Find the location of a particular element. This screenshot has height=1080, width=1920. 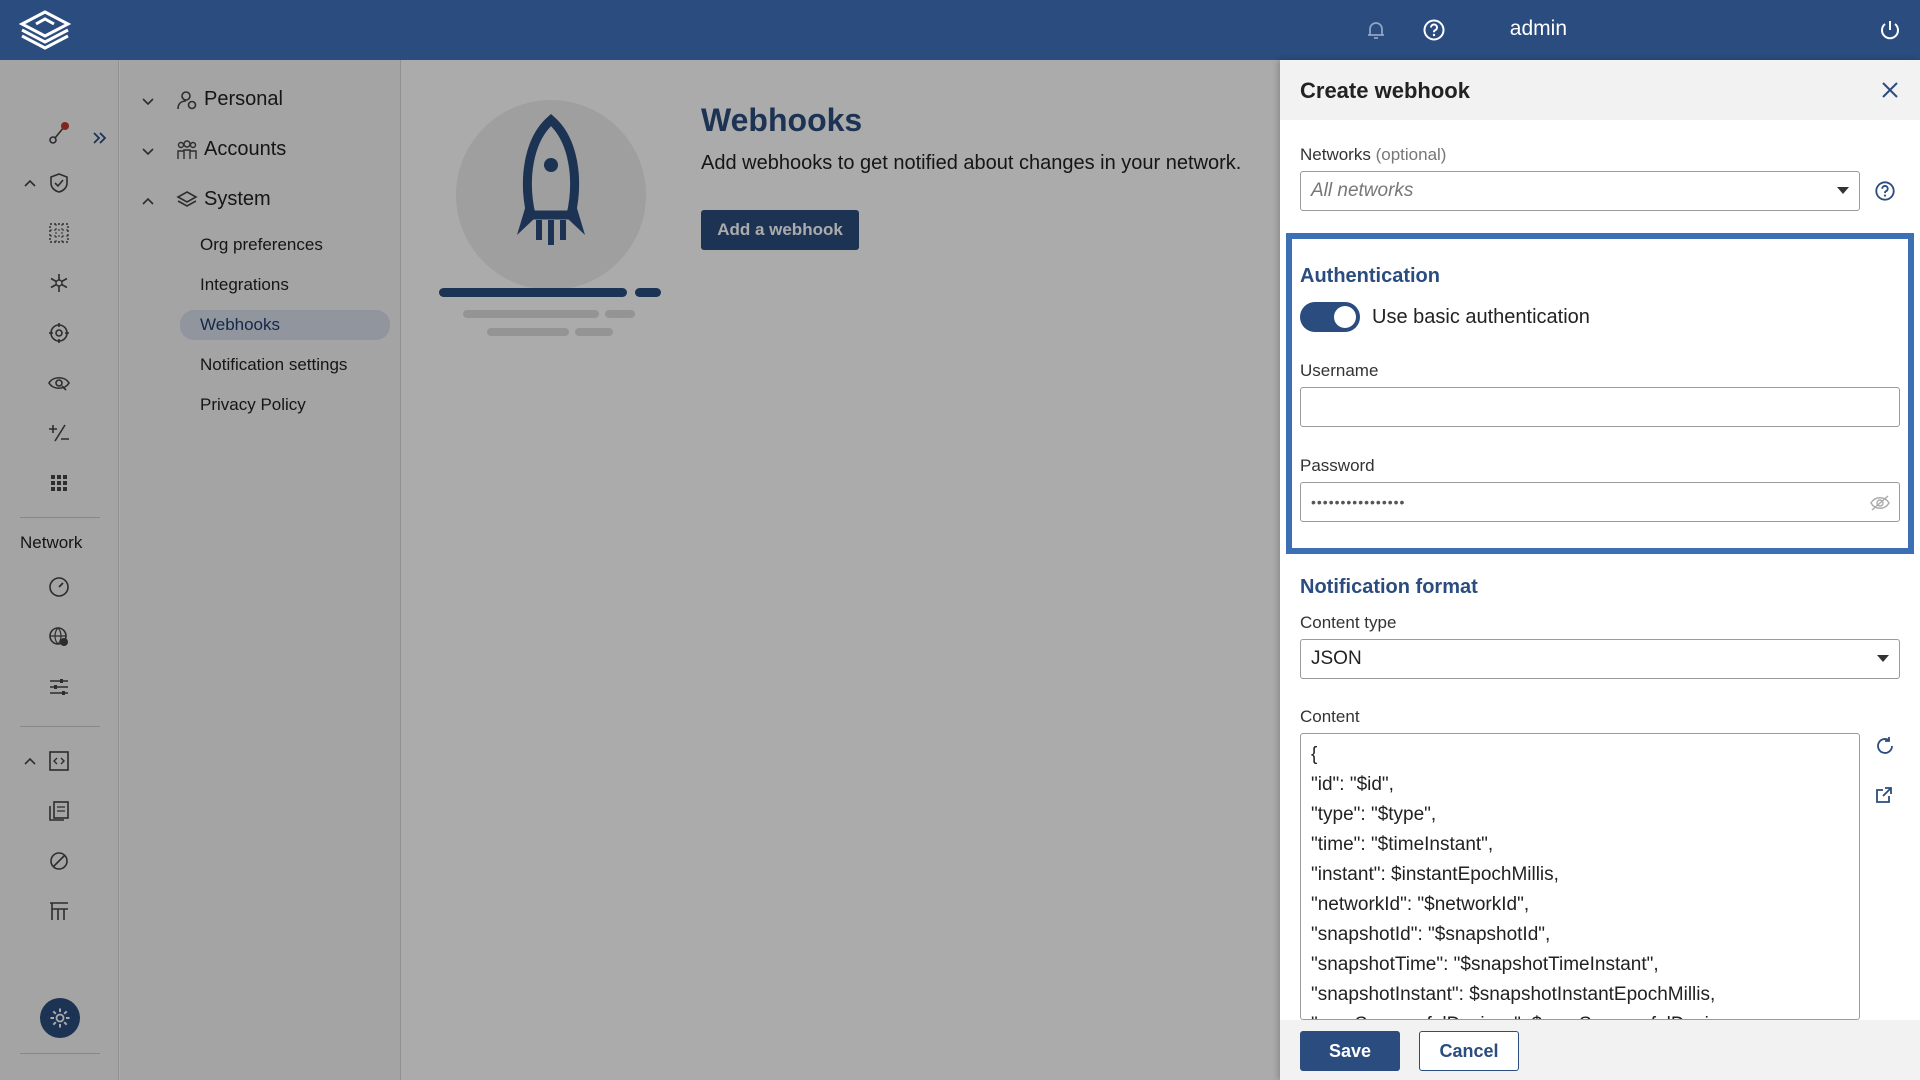

notification-format-title: Notification format is located at coordinates (1389, 587).